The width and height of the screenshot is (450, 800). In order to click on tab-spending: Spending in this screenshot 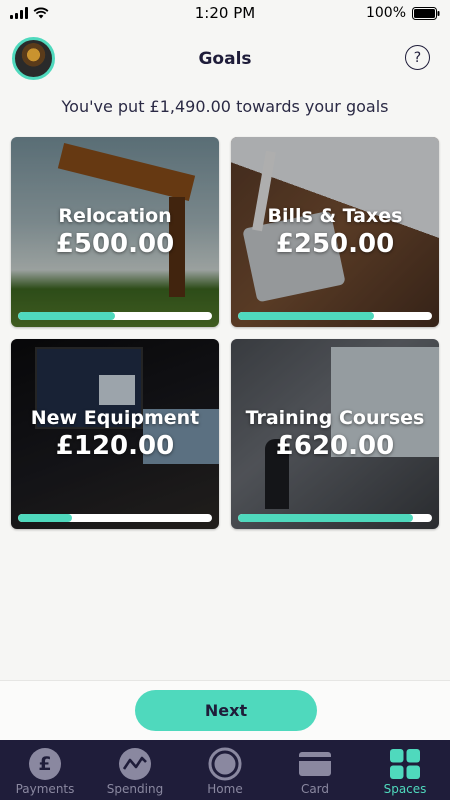, I will do `click(135, 770)`.